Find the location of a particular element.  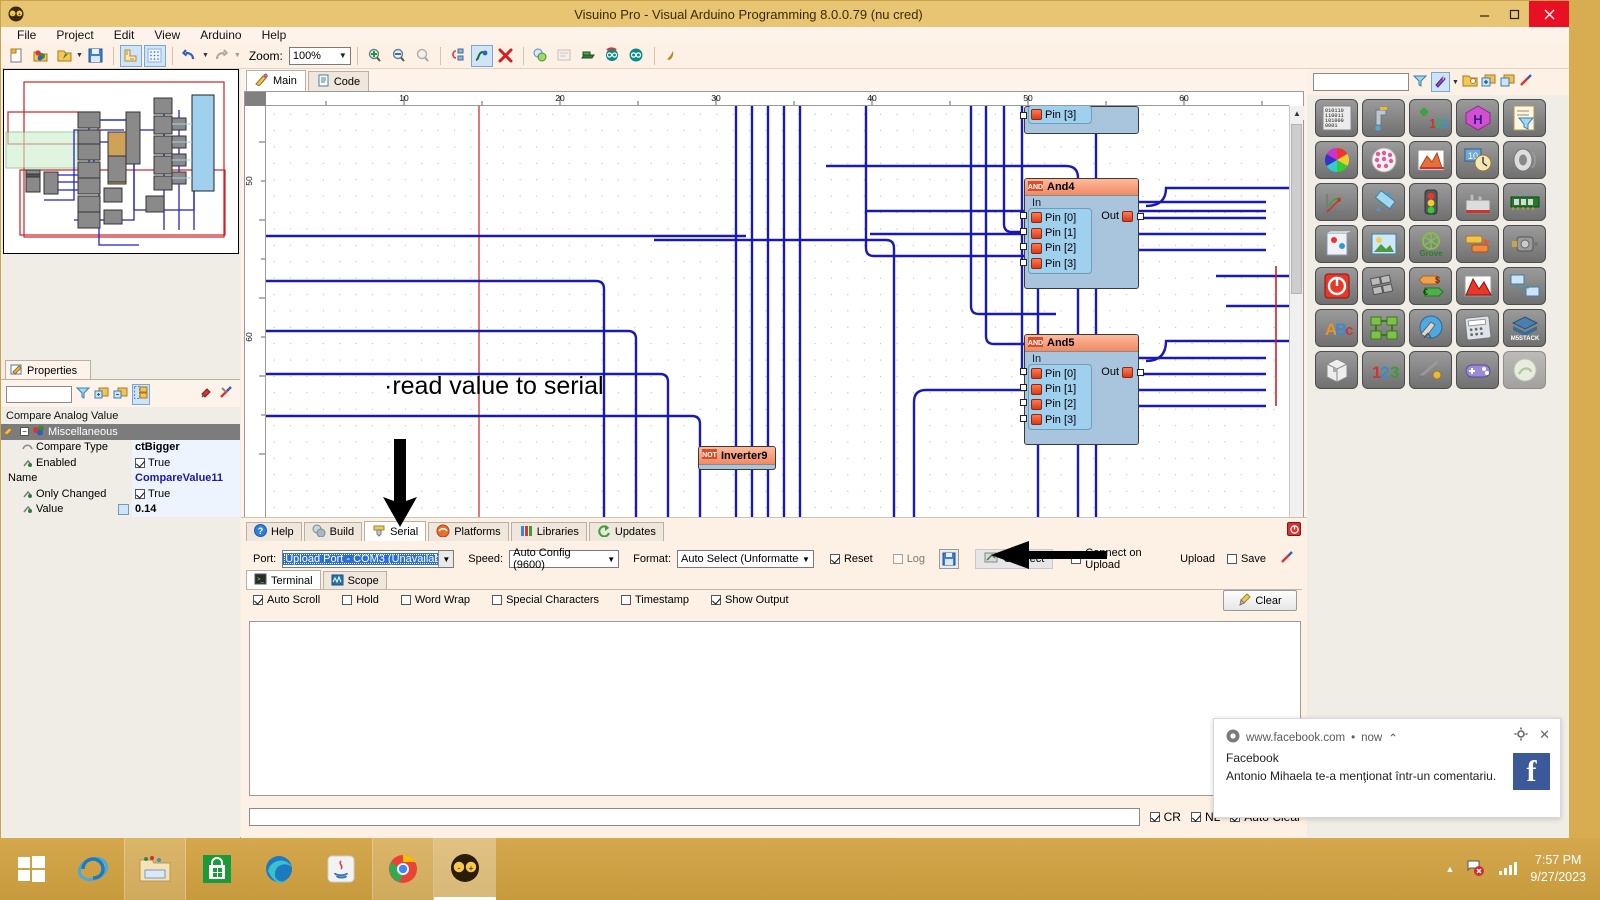

palette-item-transform-icon is located at coordinates (1383, 202).